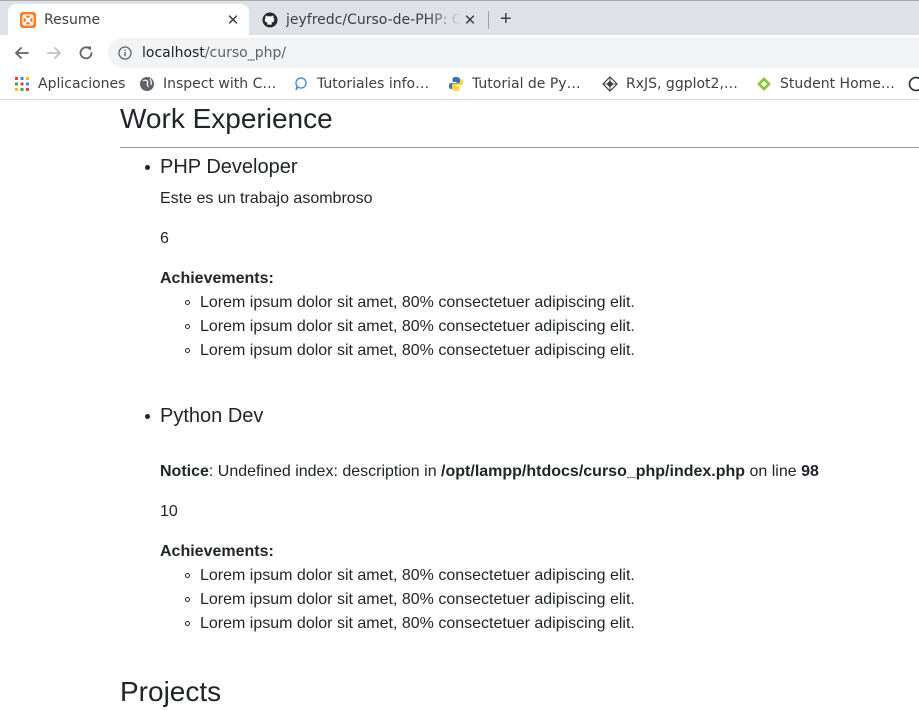 Image resolution: width=919 pixels, height=710 pixels. I want to click on job-title: PHP Developer, so click(229, 167).